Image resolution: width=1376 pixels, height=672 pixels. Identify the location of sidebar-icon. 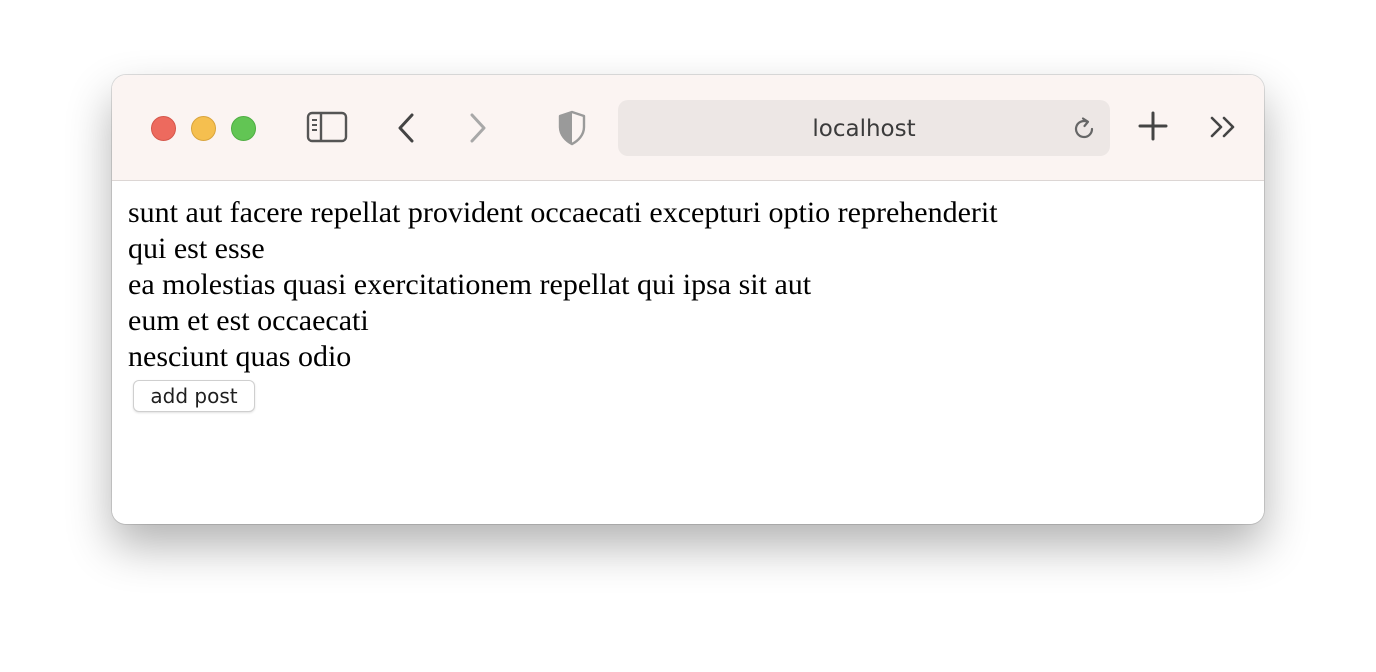
(327, 127).